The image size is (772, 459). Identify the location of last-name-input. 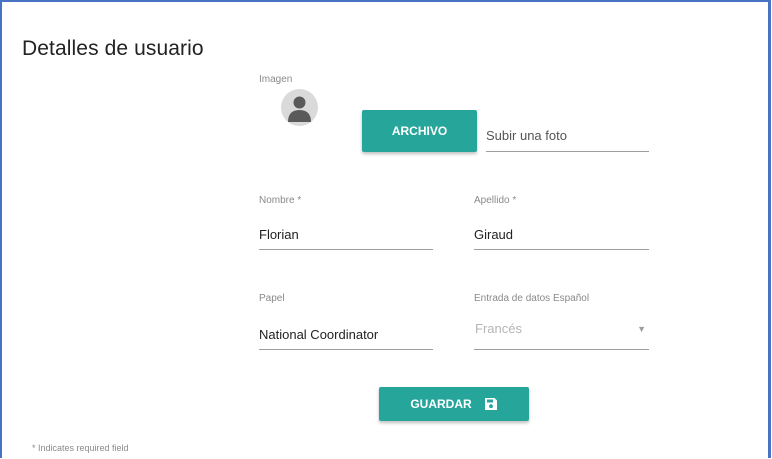
(561, 235).